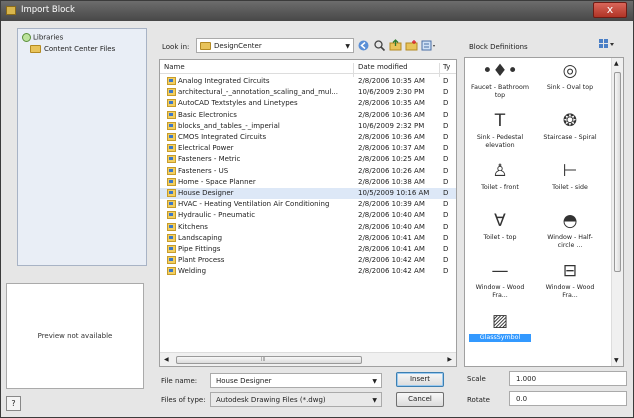  I want to click on scroll-up-icon: ▲, so click(616, 63).